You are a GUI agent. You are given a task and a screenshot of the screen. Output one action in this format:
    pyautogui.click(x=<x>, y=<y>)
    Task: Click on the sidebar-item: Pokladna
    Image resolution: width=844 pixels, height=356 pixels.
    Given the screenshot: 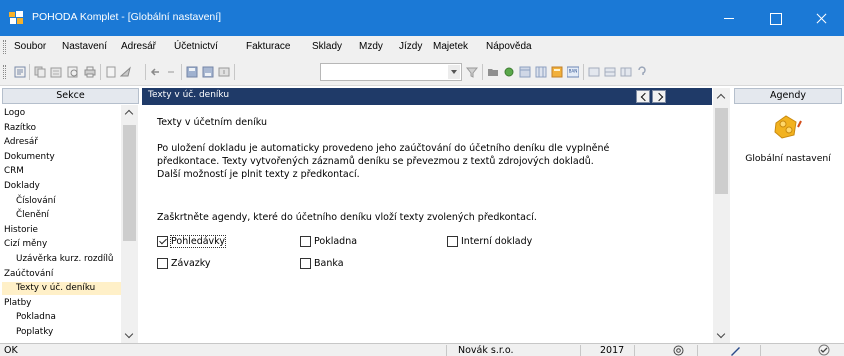 What is the action you would take?
    pyautogui.click(x=61, y=317)
    